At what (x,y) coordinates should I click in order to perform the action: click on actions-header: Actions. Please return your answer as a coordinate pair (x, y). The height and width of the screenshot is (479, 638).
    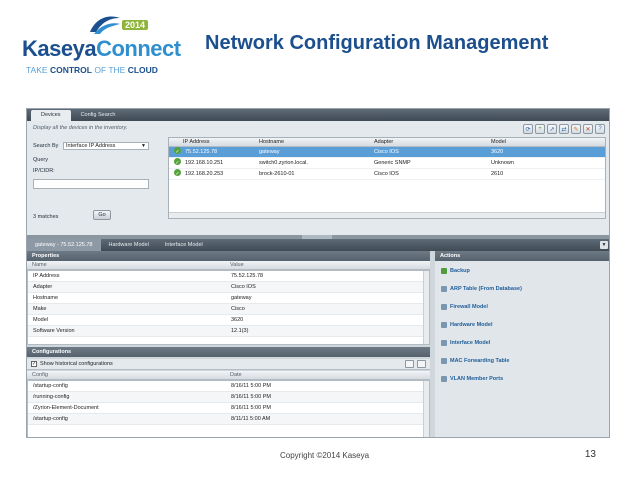
    Looking at the image, I should click on (522, 256).